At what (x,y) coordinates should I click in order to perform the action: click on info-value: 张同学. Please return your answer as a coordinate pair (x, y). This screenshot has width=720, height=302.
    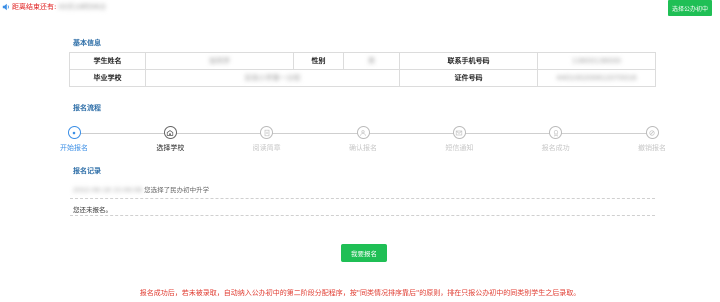
    Looking at the image, I should click on (219, 61).